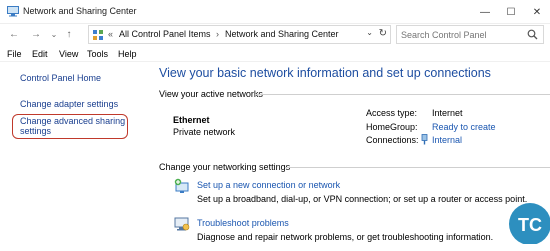 This screenshot has height=251, width=550. I want to click on window-title: Network and Sharing Center, so click(80, 11).